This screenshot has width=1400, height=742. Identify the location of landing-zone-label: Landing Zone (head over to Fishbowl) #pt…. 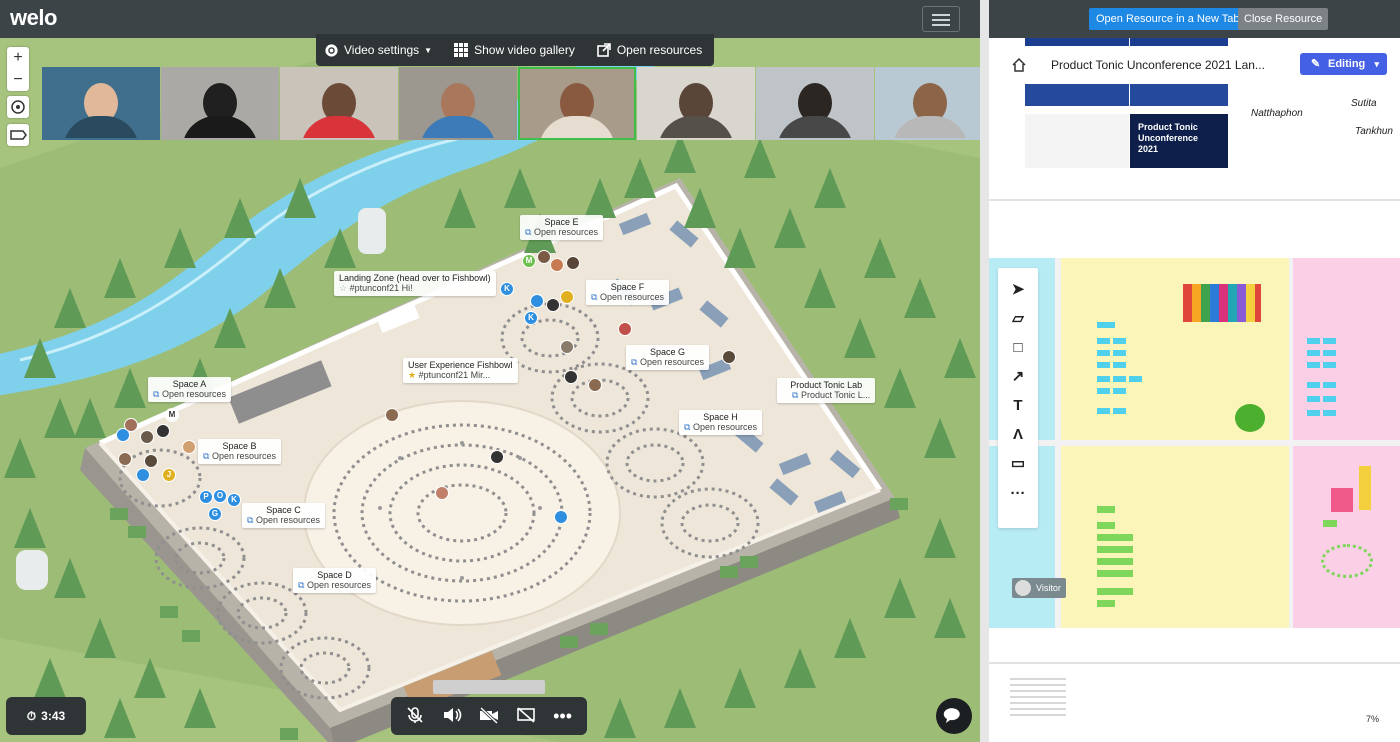
(415, 283).